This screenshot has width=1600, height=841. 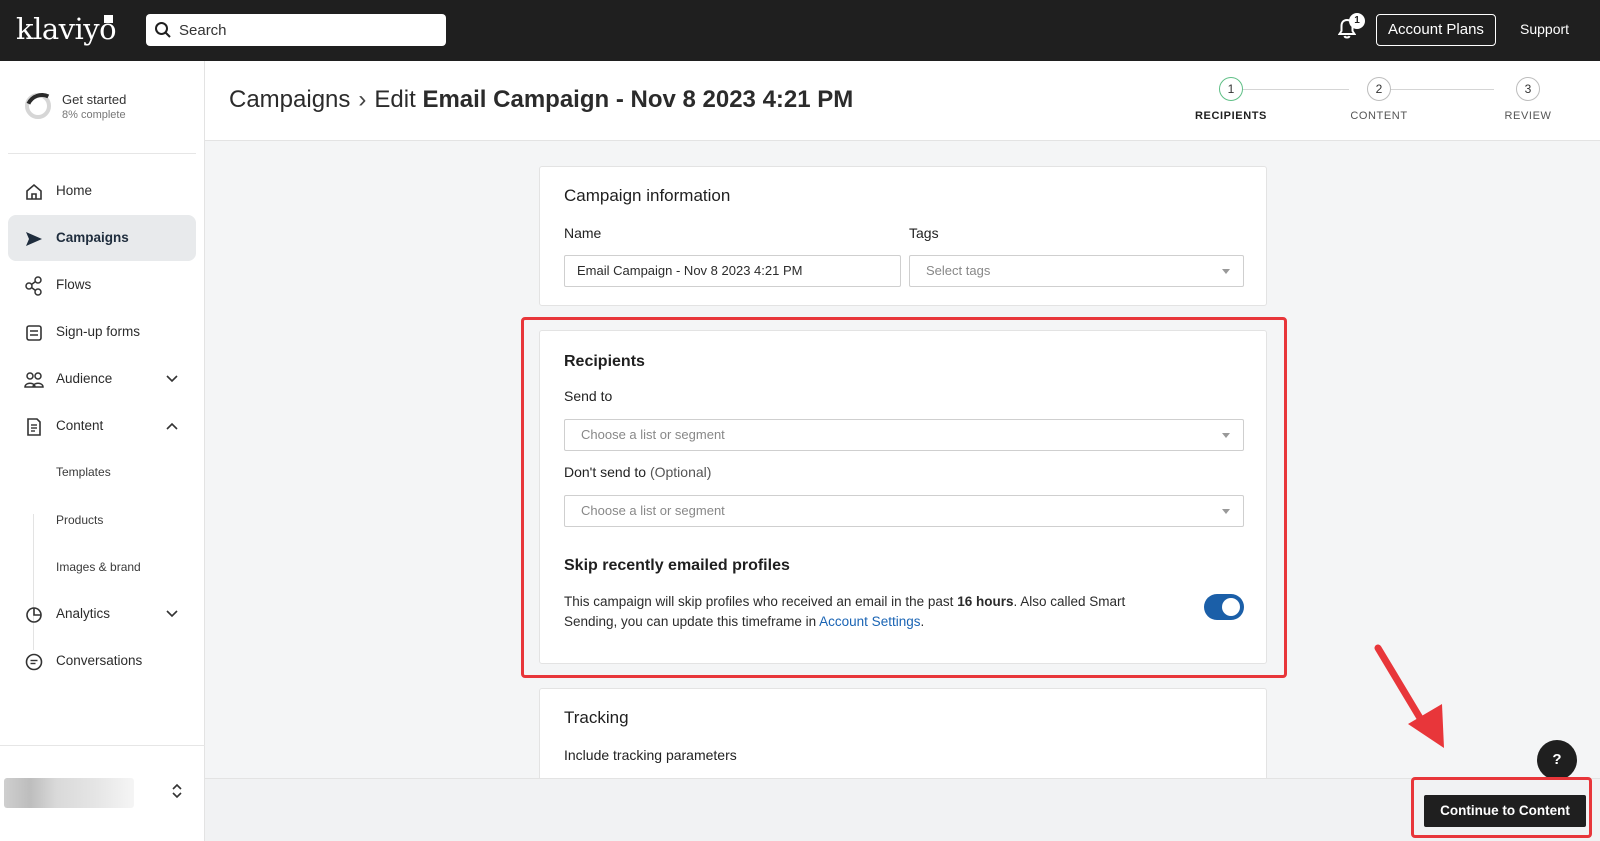 I want to click on help-button: ?, so click(x=1557, y=760).